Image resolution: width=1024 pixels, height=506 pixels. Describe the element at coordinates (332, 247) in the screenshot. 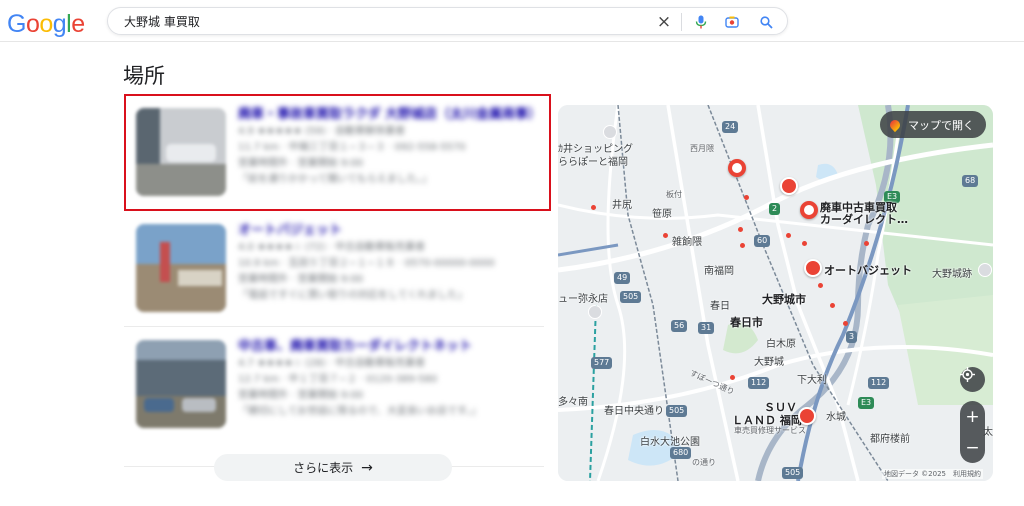

I see `place-rating: 4.0 ★★★★☆ (72) · 中古自動車販売業者` at that location.